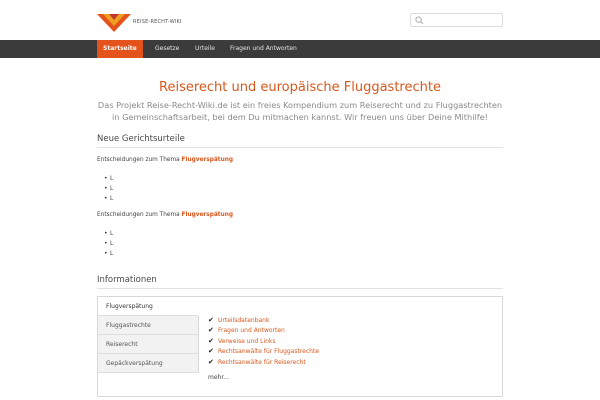  I want to click on tab-flugverspaetung: Flugverspätung, so click(148, 306).